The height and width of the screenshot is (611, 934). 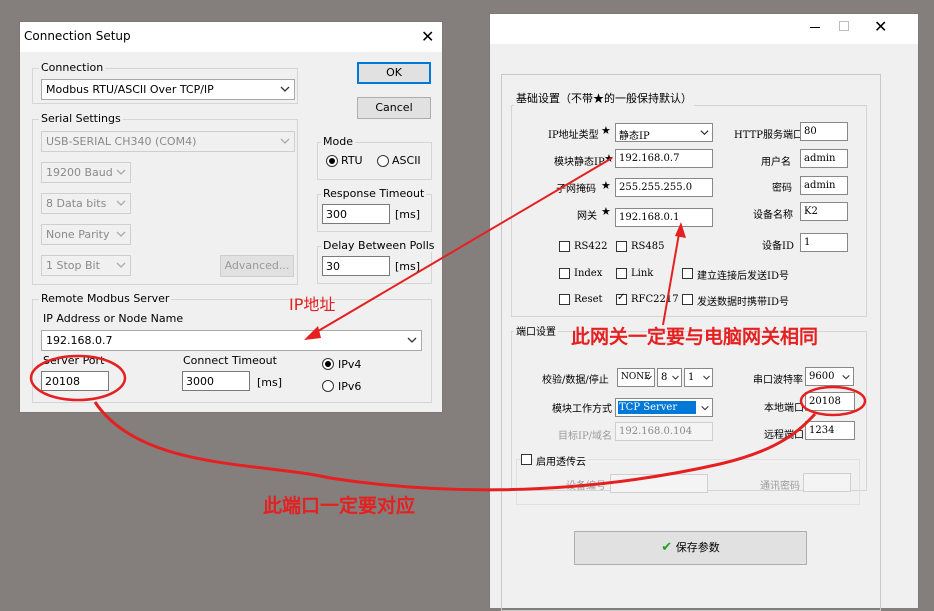 What do you see at coordinates (78, 378) in the screenshot?
I see `server-port-circle` at bounding box center [78, 378].